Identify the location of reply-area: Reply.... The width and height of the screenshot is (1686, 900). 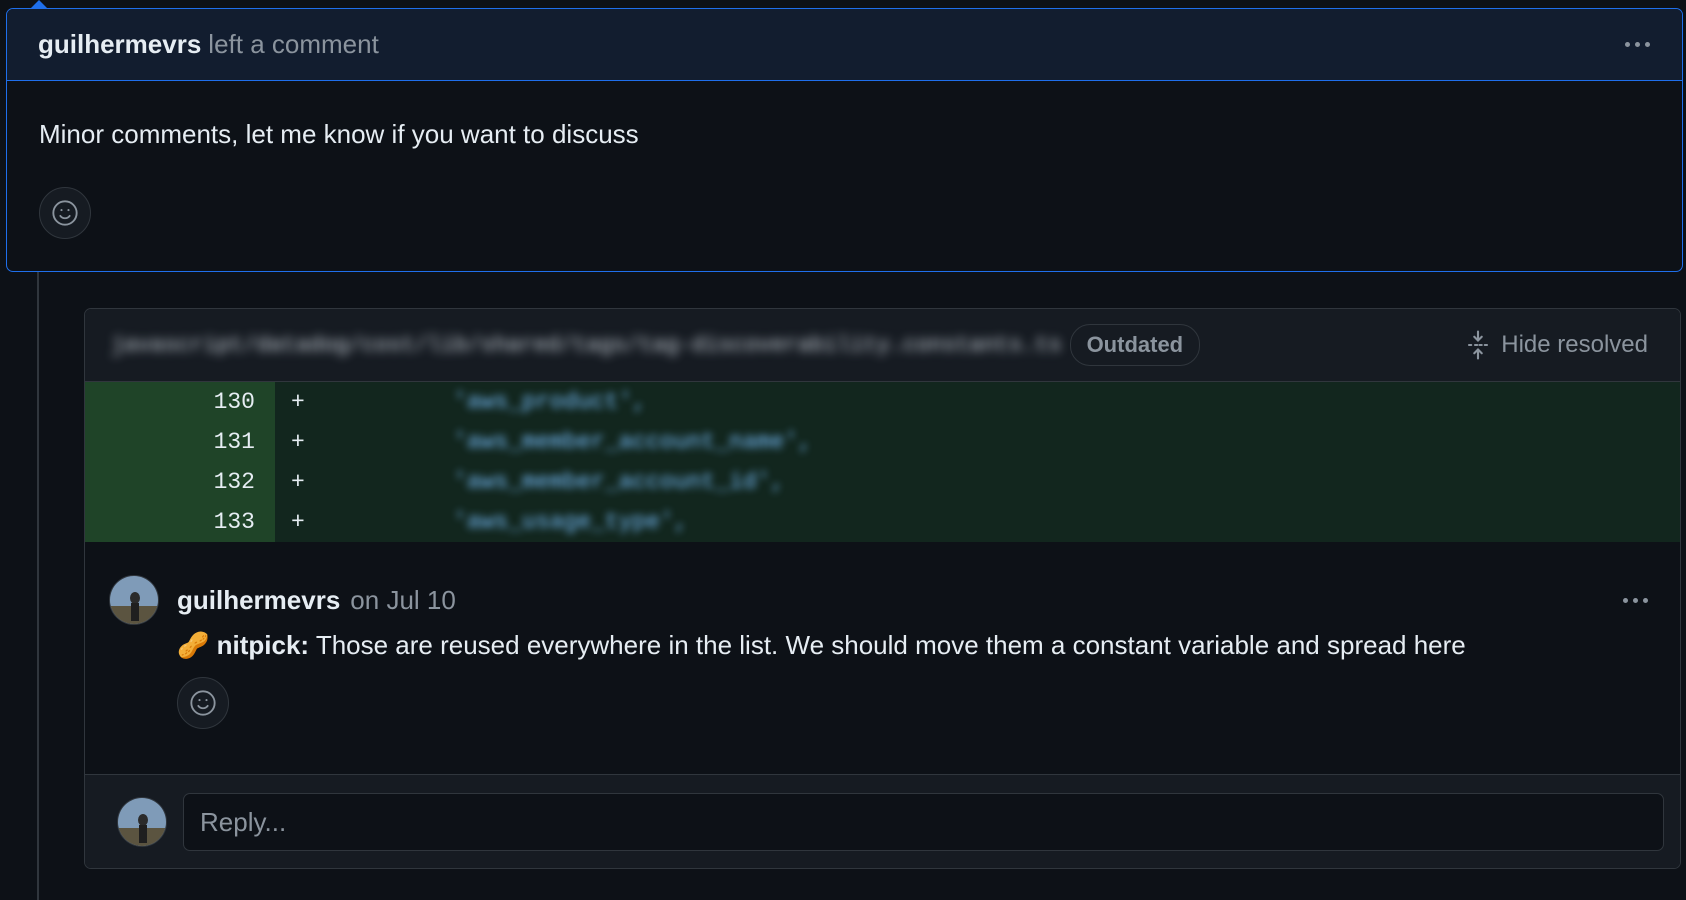
(882, 821).